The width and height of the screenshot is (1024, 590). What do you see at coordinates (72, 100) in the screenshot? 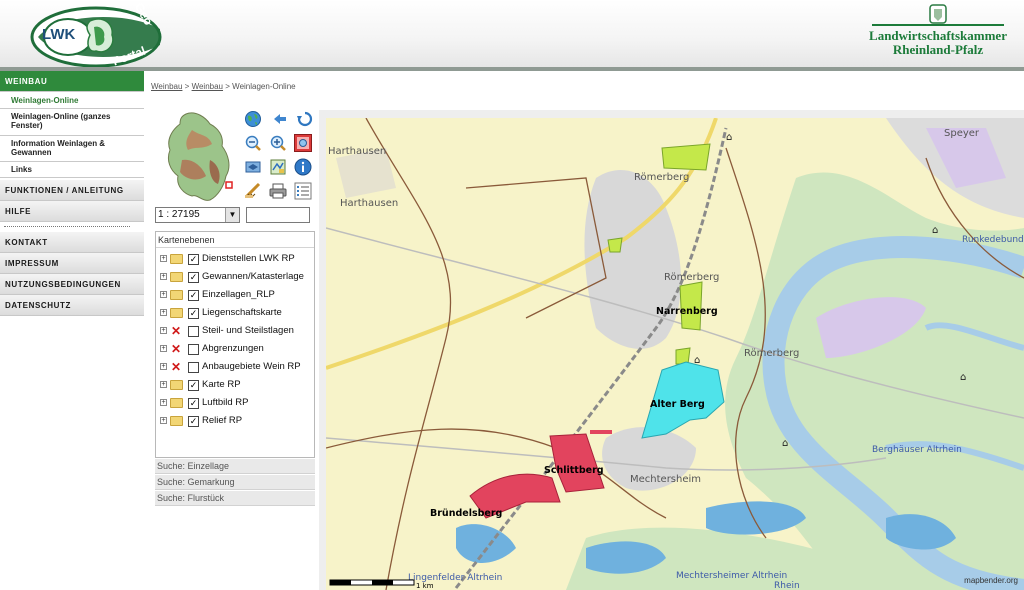
I see `nav-item-weinlagen-online: Weinlagen-Online` at bounding box center [72, 100].